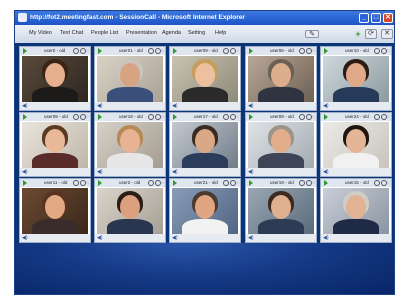 This screenshot has height=298, width=412. What do you see at coordinates (55, 78) in the screenshot?
I see `video-tile: user0 - old ◌ ◀)` at bounding box center [55, 78].